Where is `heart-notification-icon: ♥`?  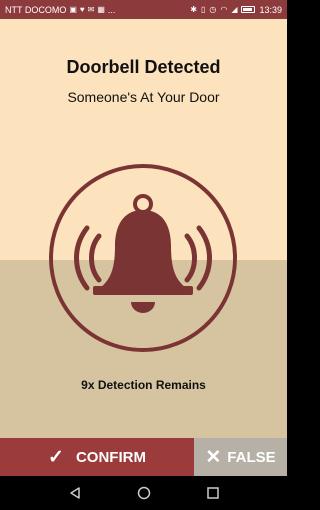
heart-notification-icon: ♥ is located at coordinates (82, 9).